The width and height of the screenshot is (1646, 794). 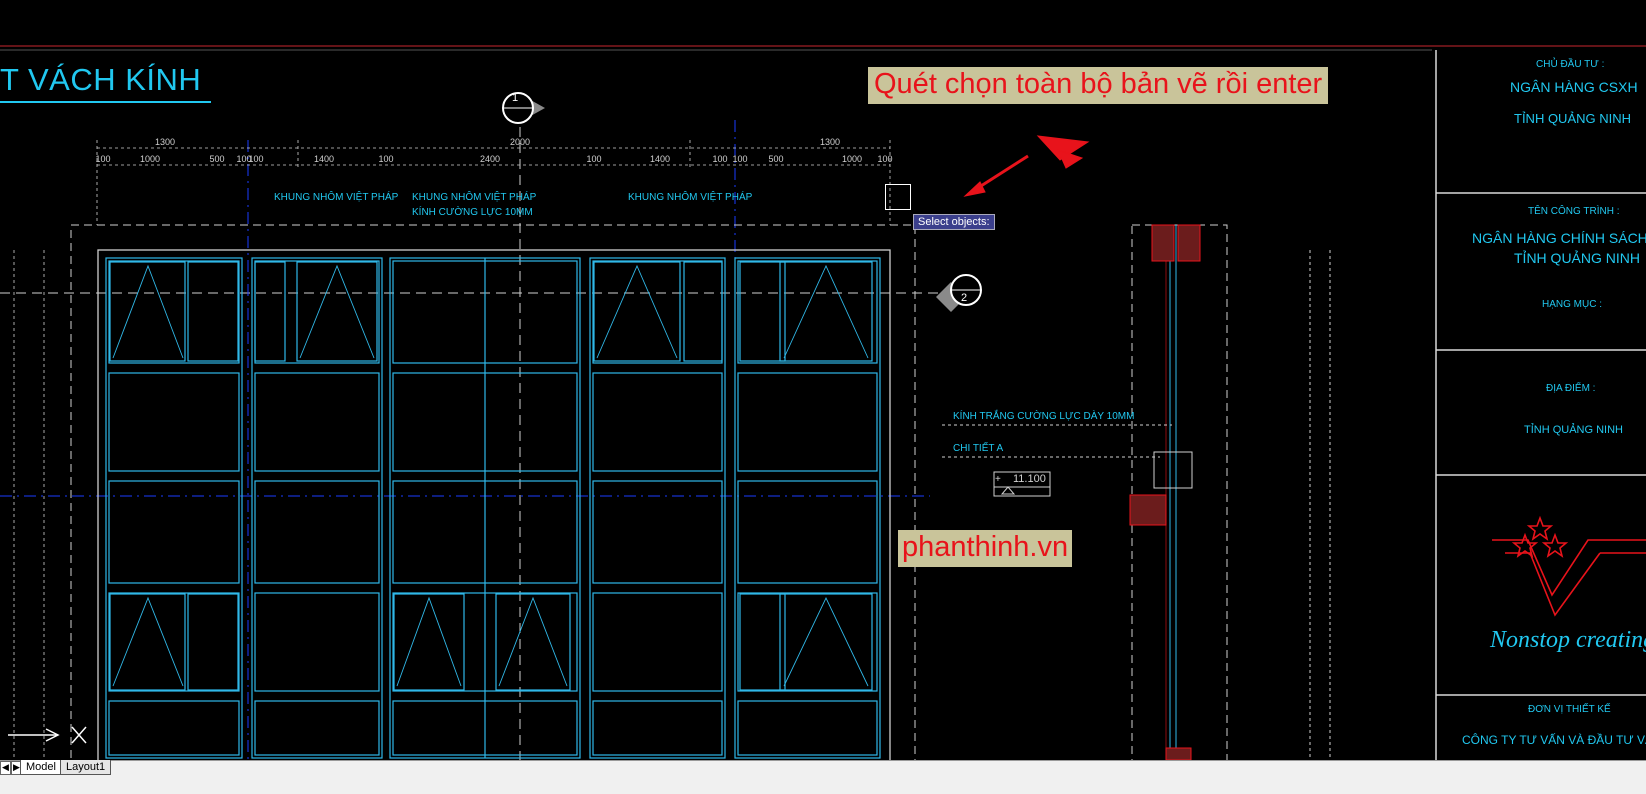 What do you see at coordinates (106, 82) in the screenshot?
I see `drawing-title: T VÁCH KÍNH` at bounding box center [106, 82].